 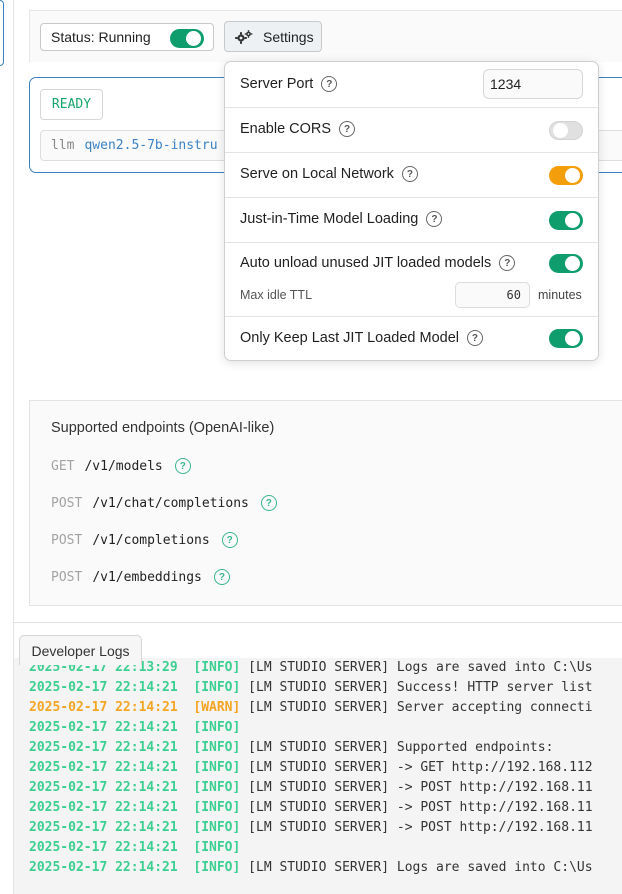 I want to click on model-name: qwen2.5-7b-instru, so click(x=151, y=145).